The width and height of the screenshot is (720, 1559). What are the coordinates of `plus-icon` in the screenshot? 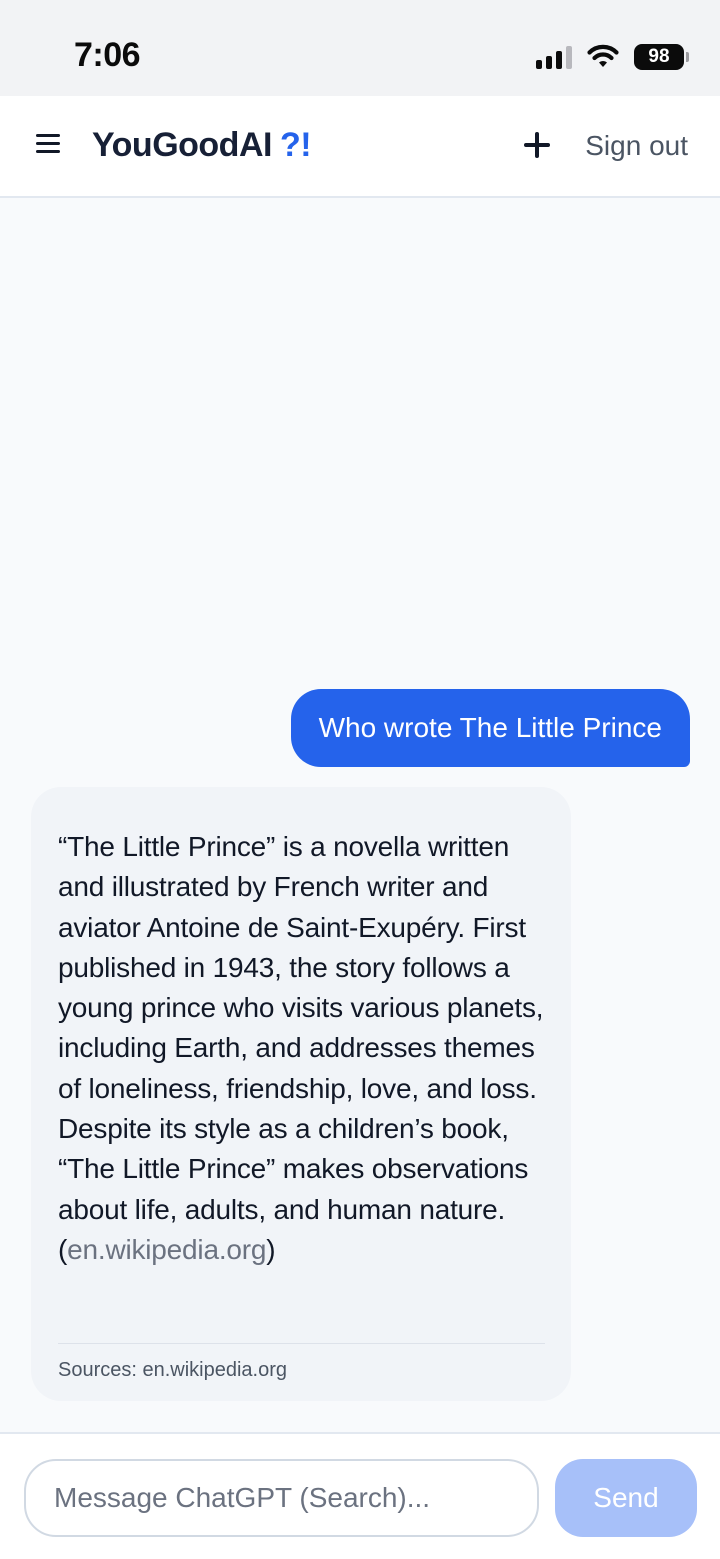 It's located at (537, 145).